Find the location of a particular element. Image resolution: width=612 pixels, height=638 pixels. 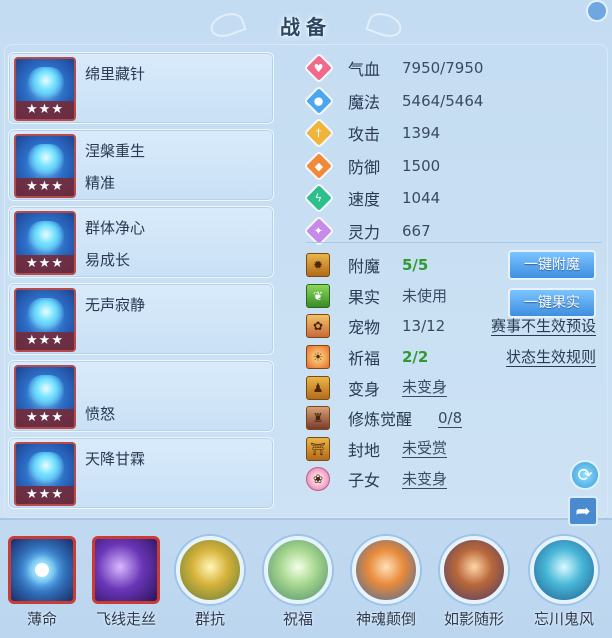

refresh-icon: ⟳ is located at coordinates (585, 475).